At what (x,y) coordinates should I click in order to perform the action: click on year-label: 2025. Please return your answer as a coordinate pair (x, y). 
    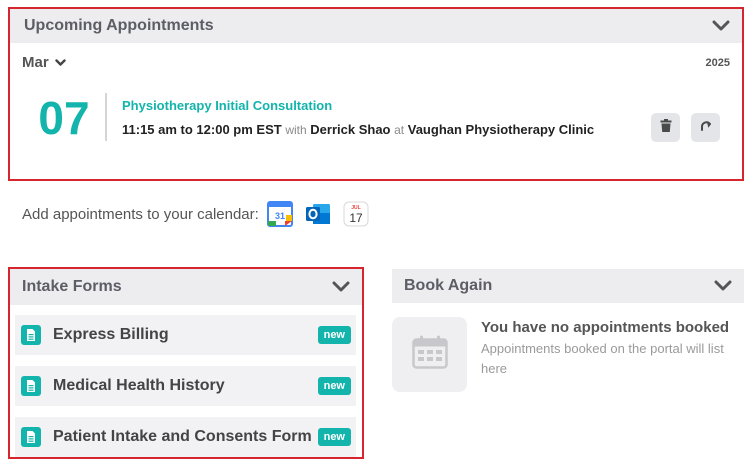
    Looking at the image, I should click on (717, 62).